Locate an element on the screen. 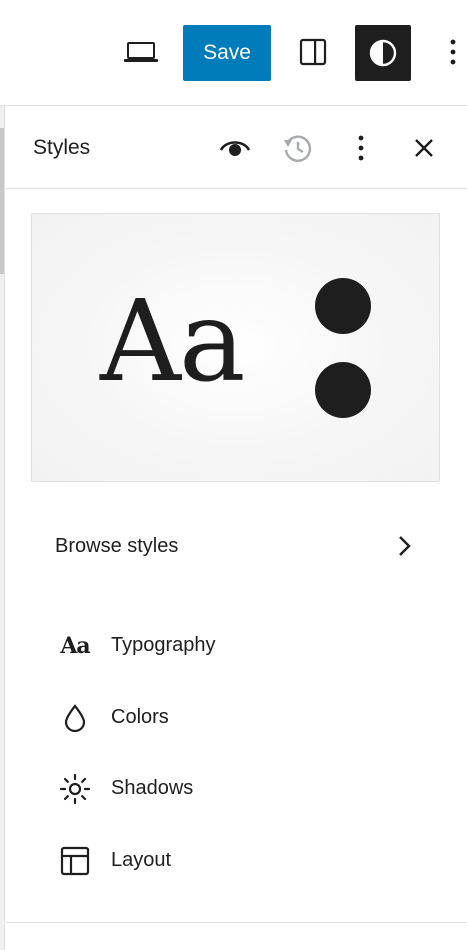 The image size is (467, 950). close-icon is located at coordinates (424, 148).